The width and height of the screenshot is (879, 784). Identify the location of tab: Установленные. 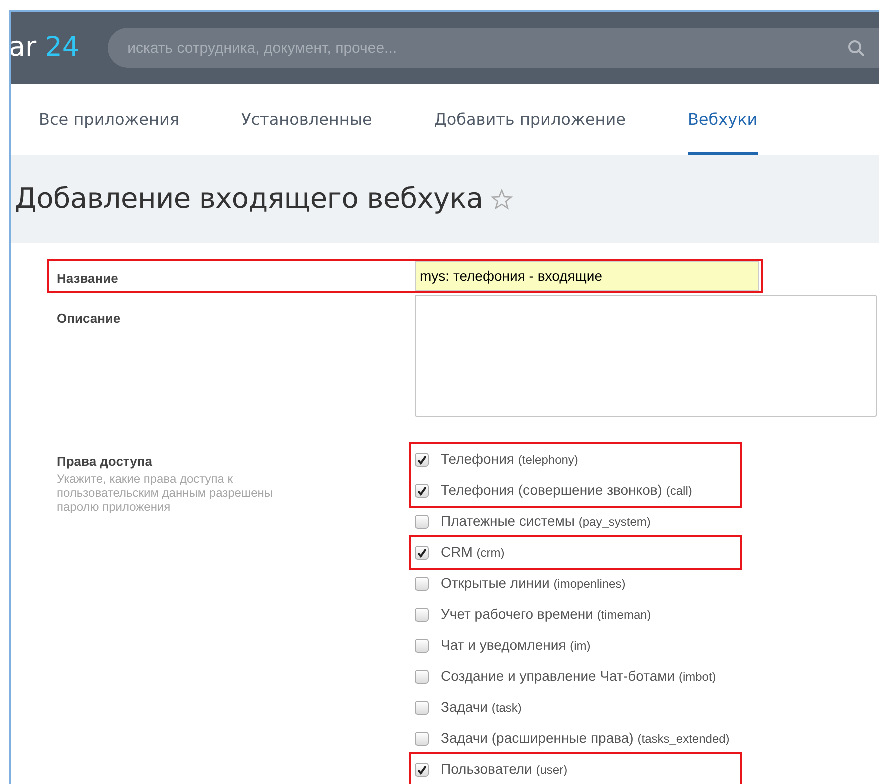
(306, 119).